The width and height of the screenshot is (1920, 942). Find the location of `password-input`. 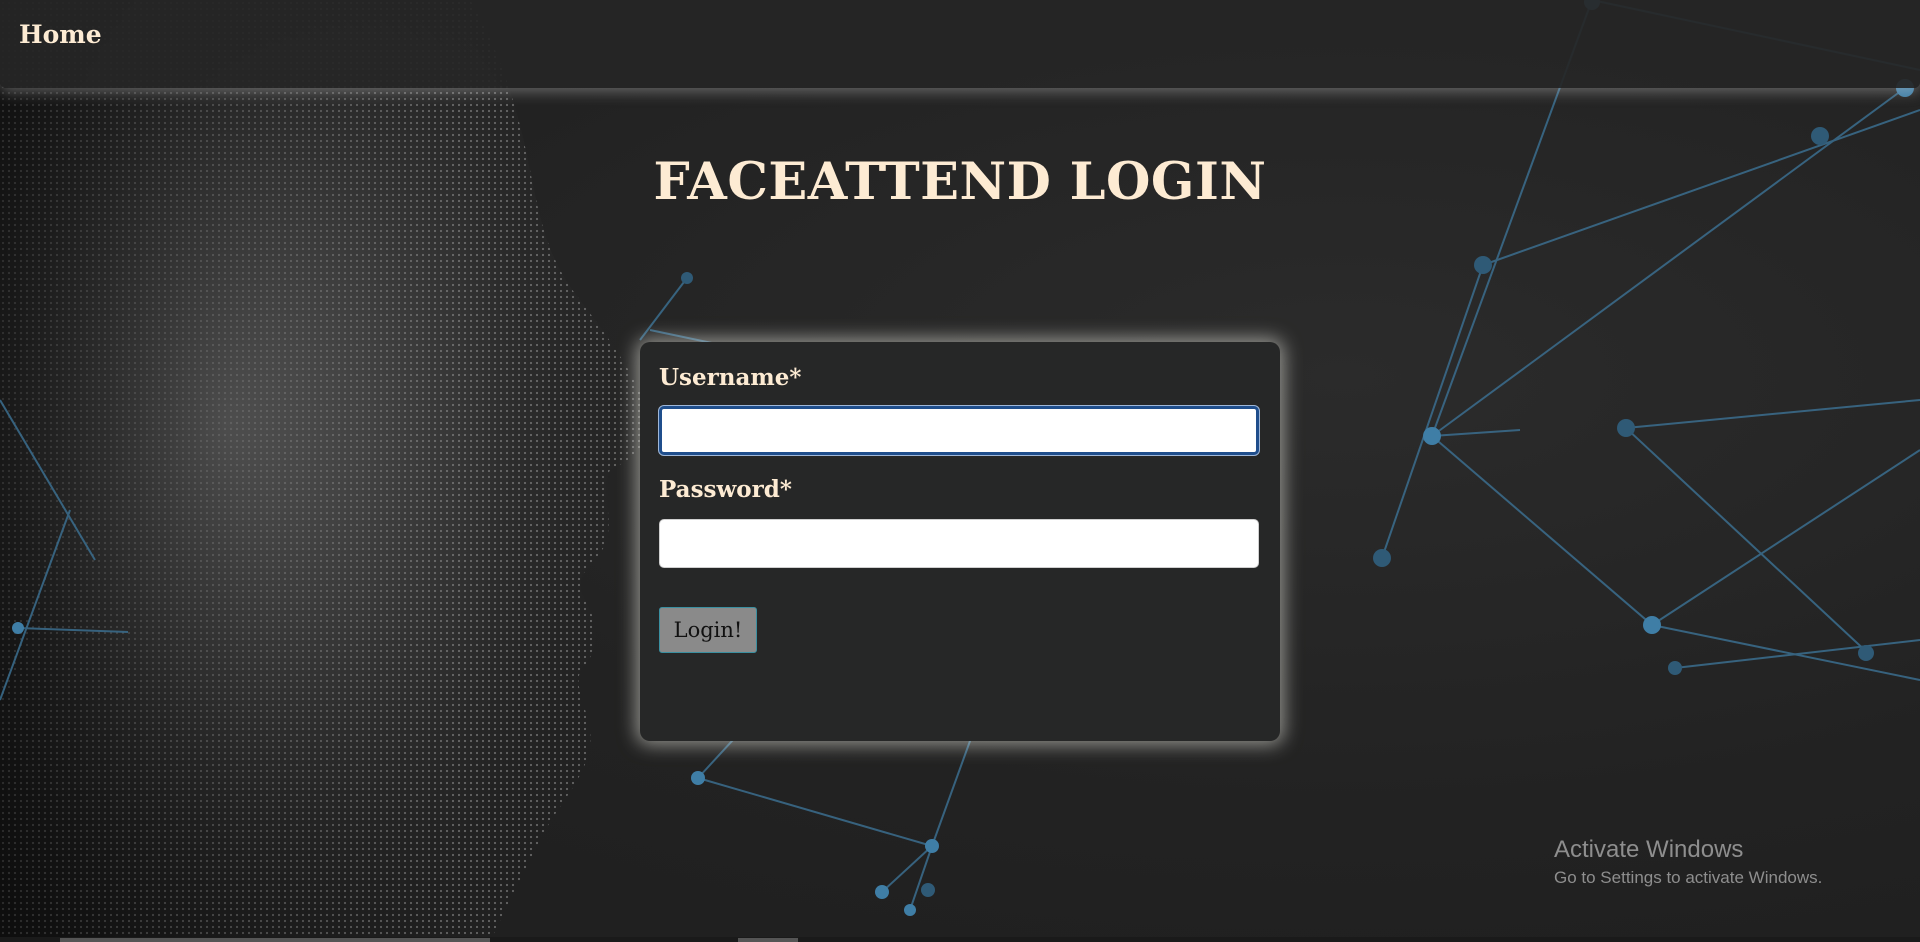

password-input is located at coordinates (959, 543).